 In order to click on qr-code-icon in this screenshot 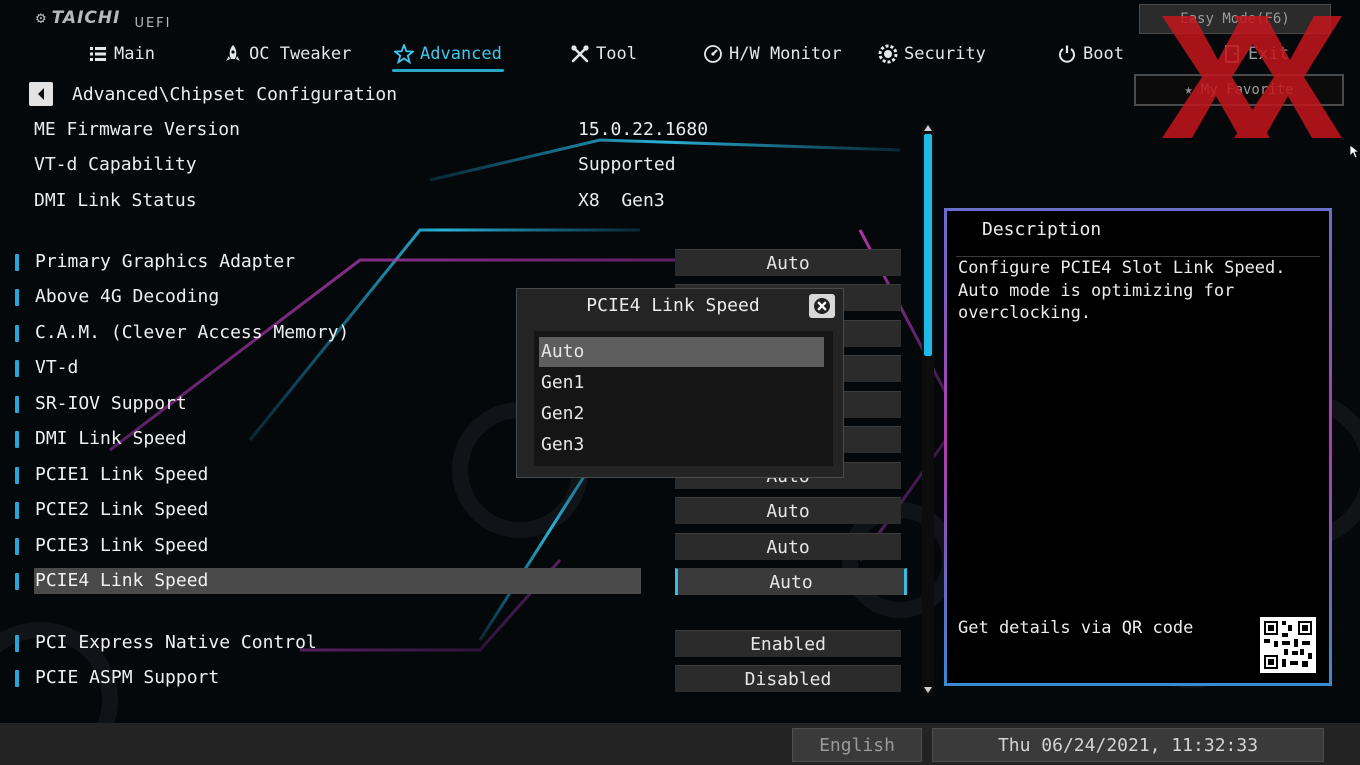, I will do `click(1288, 645)`.